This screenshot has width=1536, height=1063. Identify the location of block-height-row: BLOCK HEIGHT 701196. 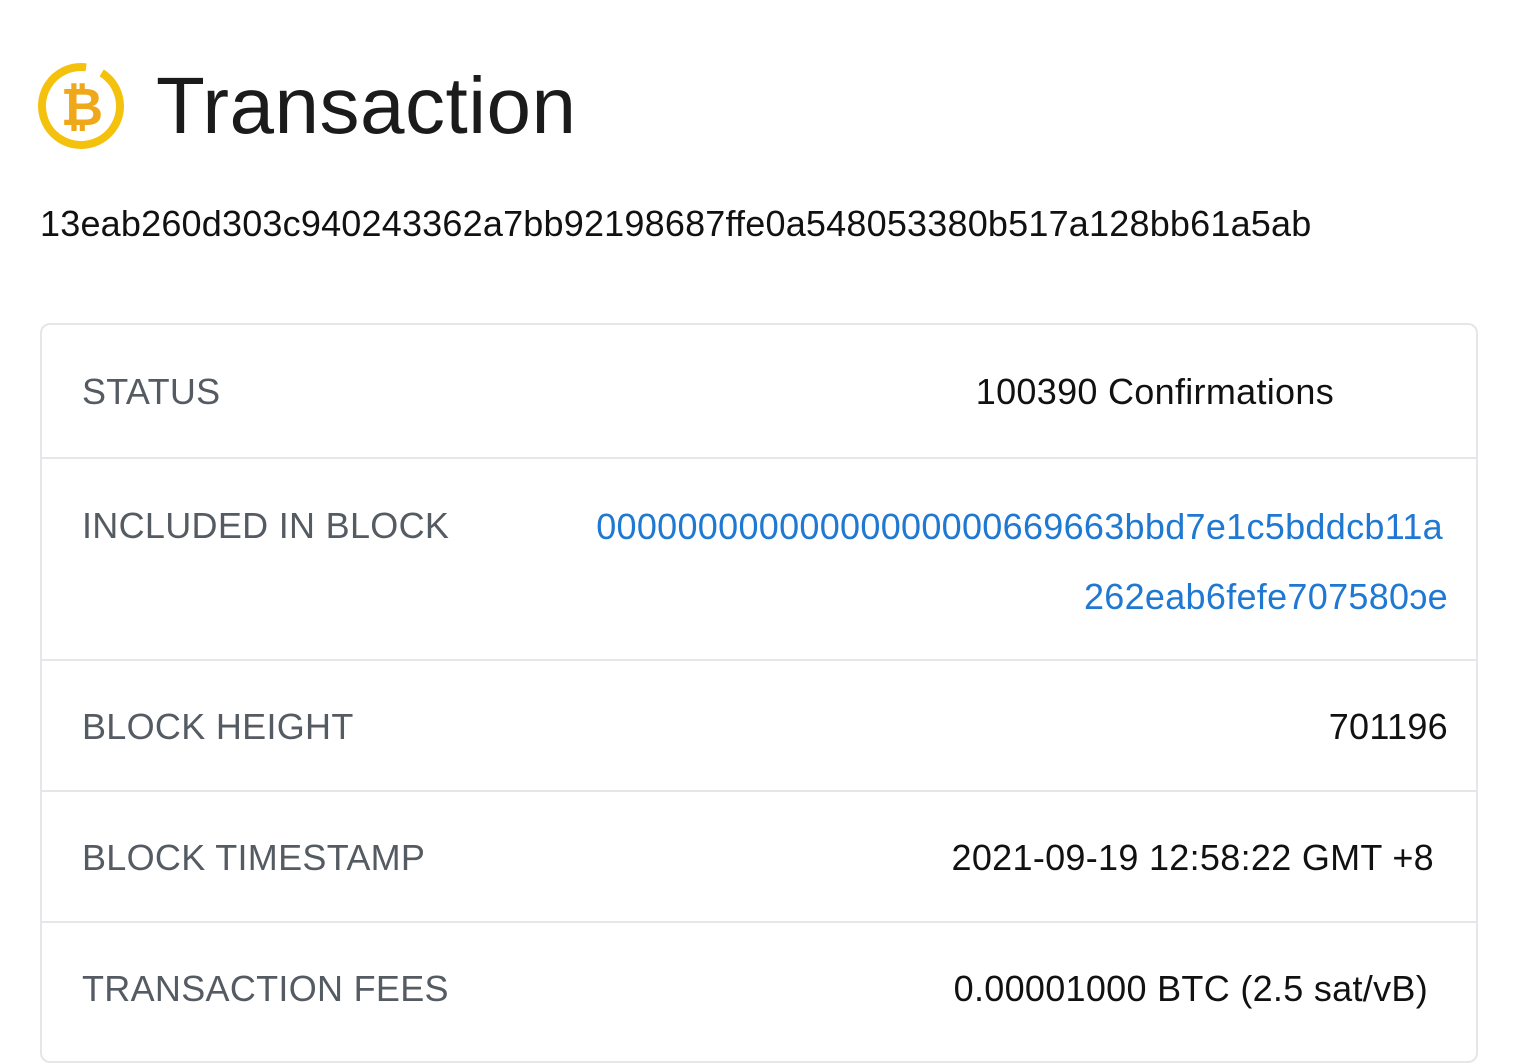
(759, 726).